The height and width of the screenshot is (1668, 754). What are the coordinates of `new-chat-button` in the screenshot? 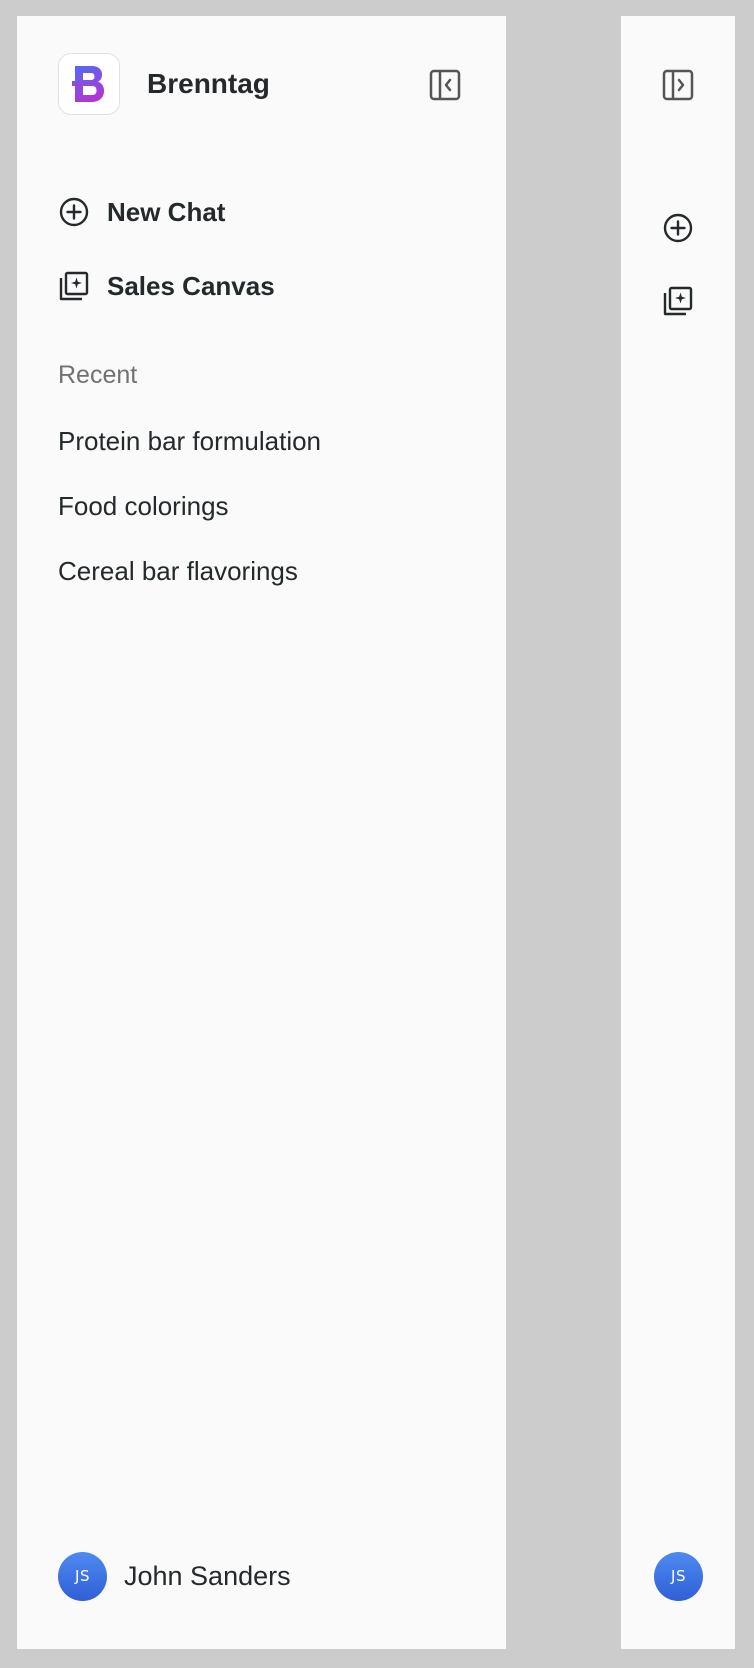 It's located at (678, 228).